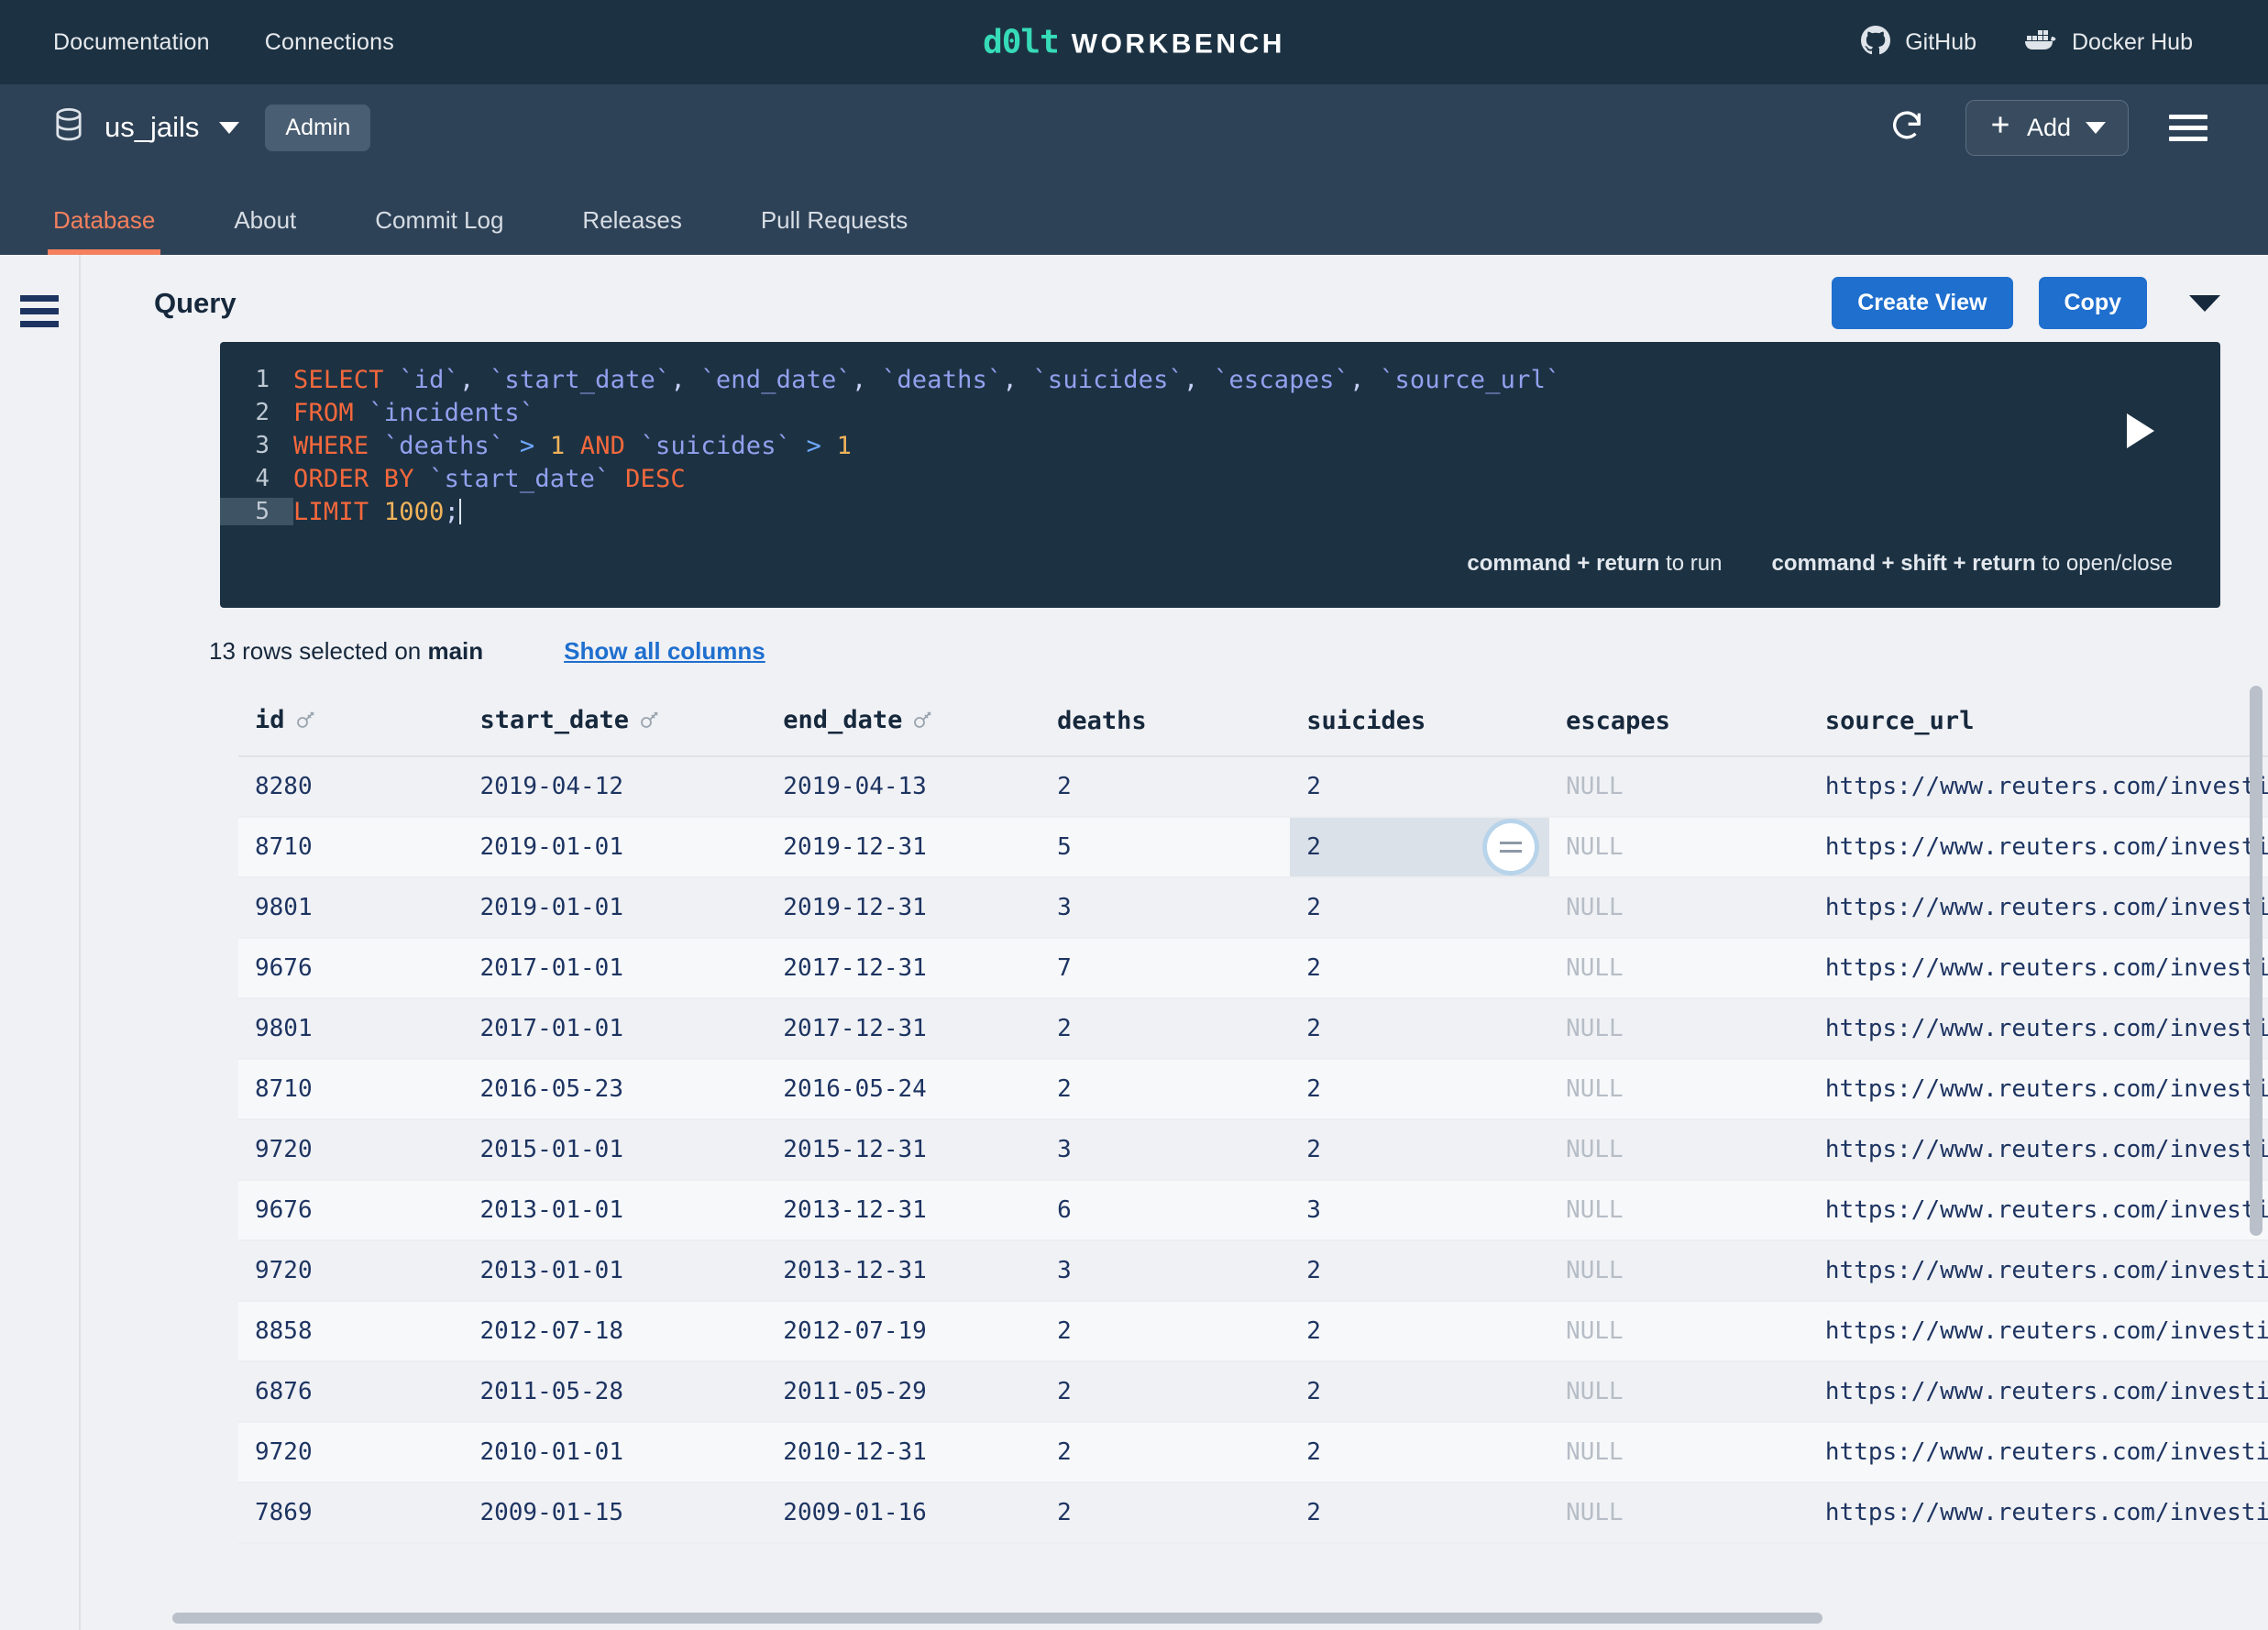 The height and width of the screenshot is (1630, 2268). Describe the element at coordinates (615, 787) in the screenshot. I see `cell-start-date: 2019-04-12` at that location.